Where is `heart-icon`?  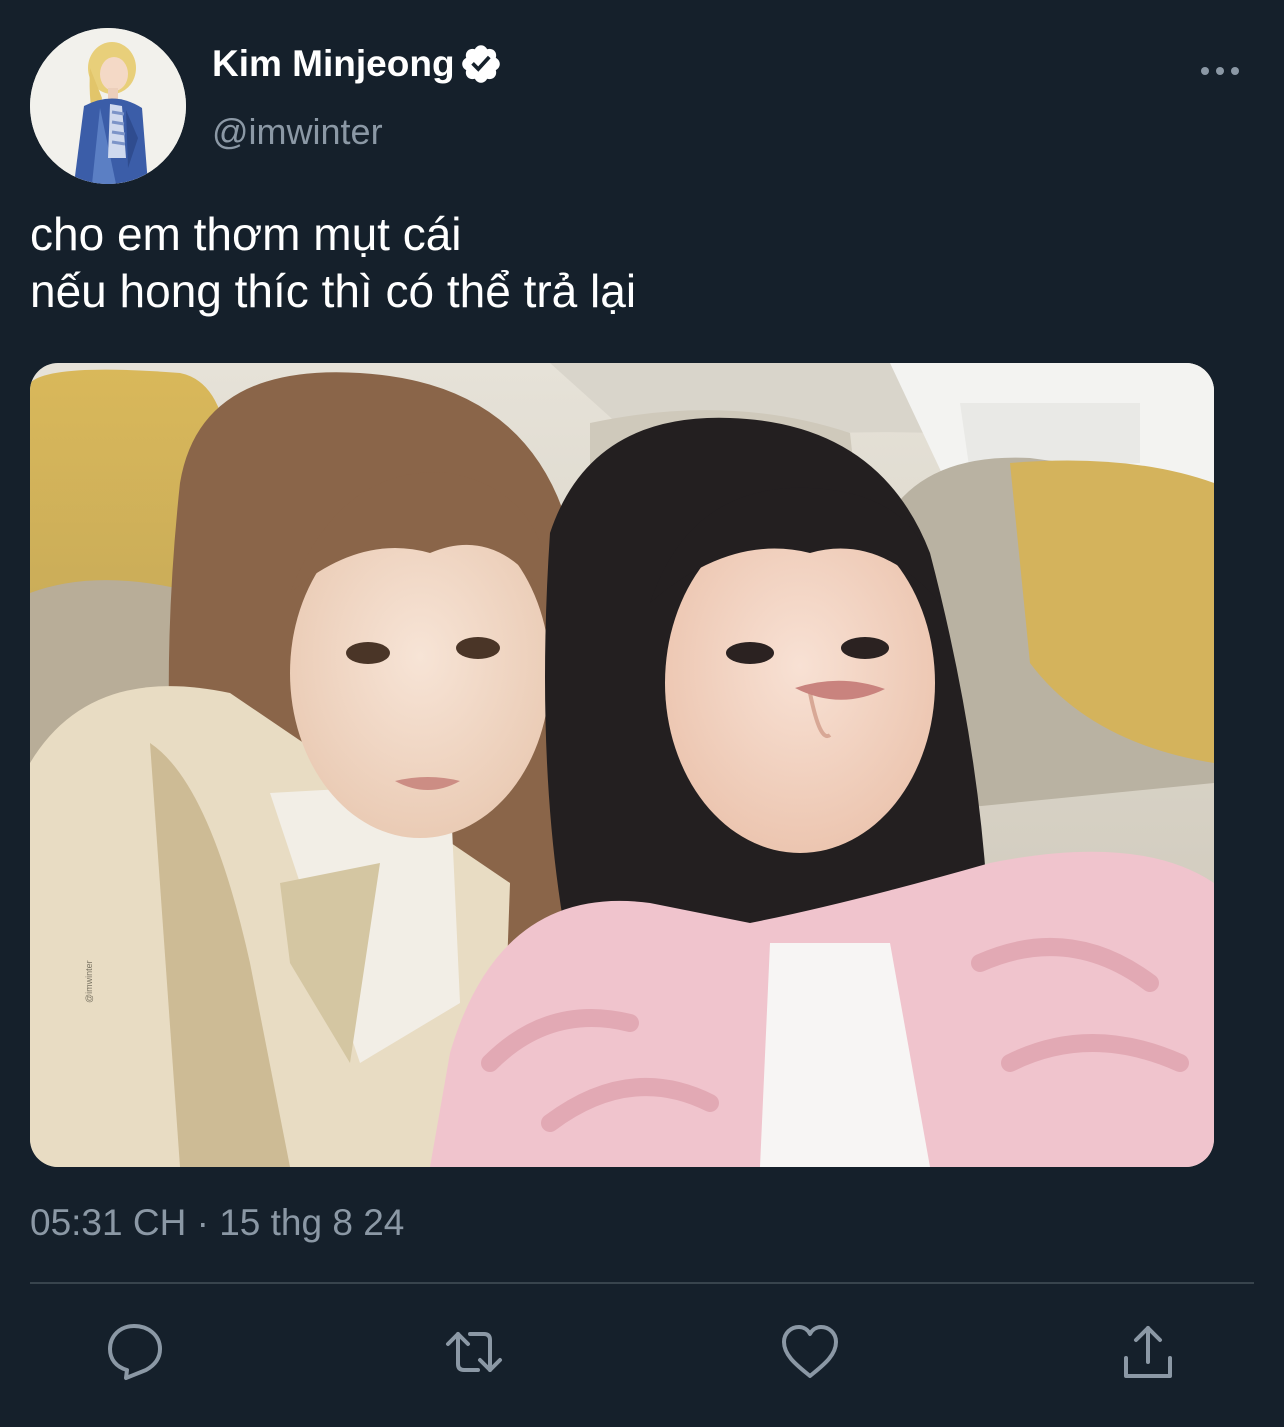
heart-icon is located at coordinates (810, 1351).